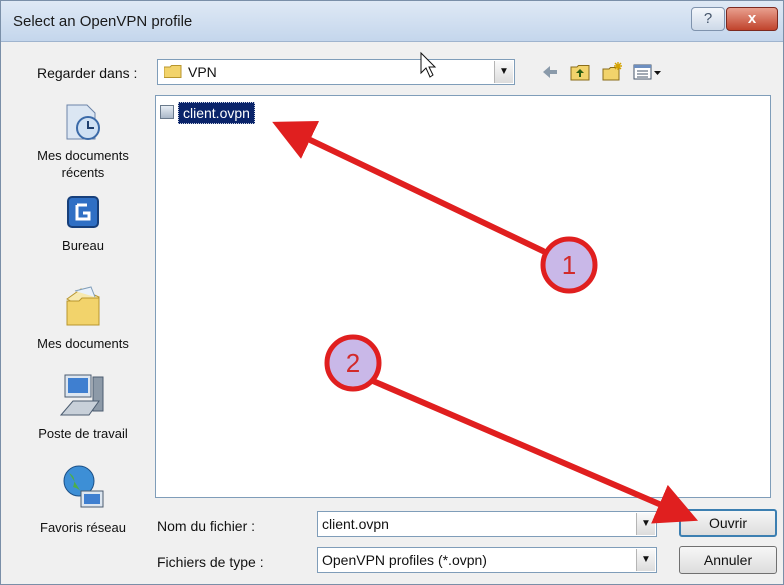 This screenshot has width=784, height=585. I want to click on cancel-button: Annuler, so click(728, 560).